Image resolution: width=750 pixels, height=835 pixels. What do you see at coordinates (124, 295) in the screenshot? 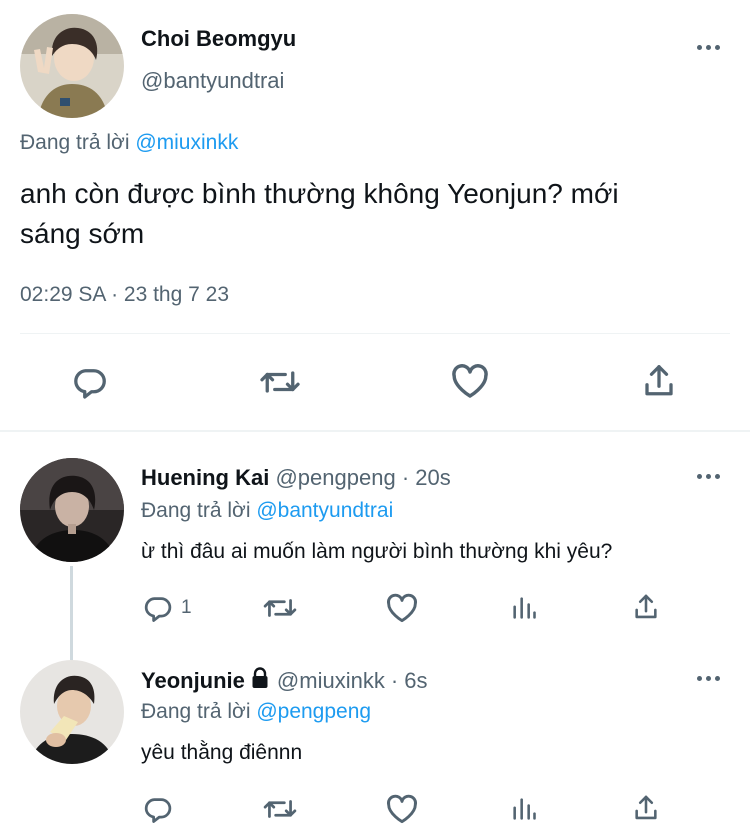
I see `tweet-timestamp: 02:29 SA · 23 thg 7 23` at bounding box center [124, 295].